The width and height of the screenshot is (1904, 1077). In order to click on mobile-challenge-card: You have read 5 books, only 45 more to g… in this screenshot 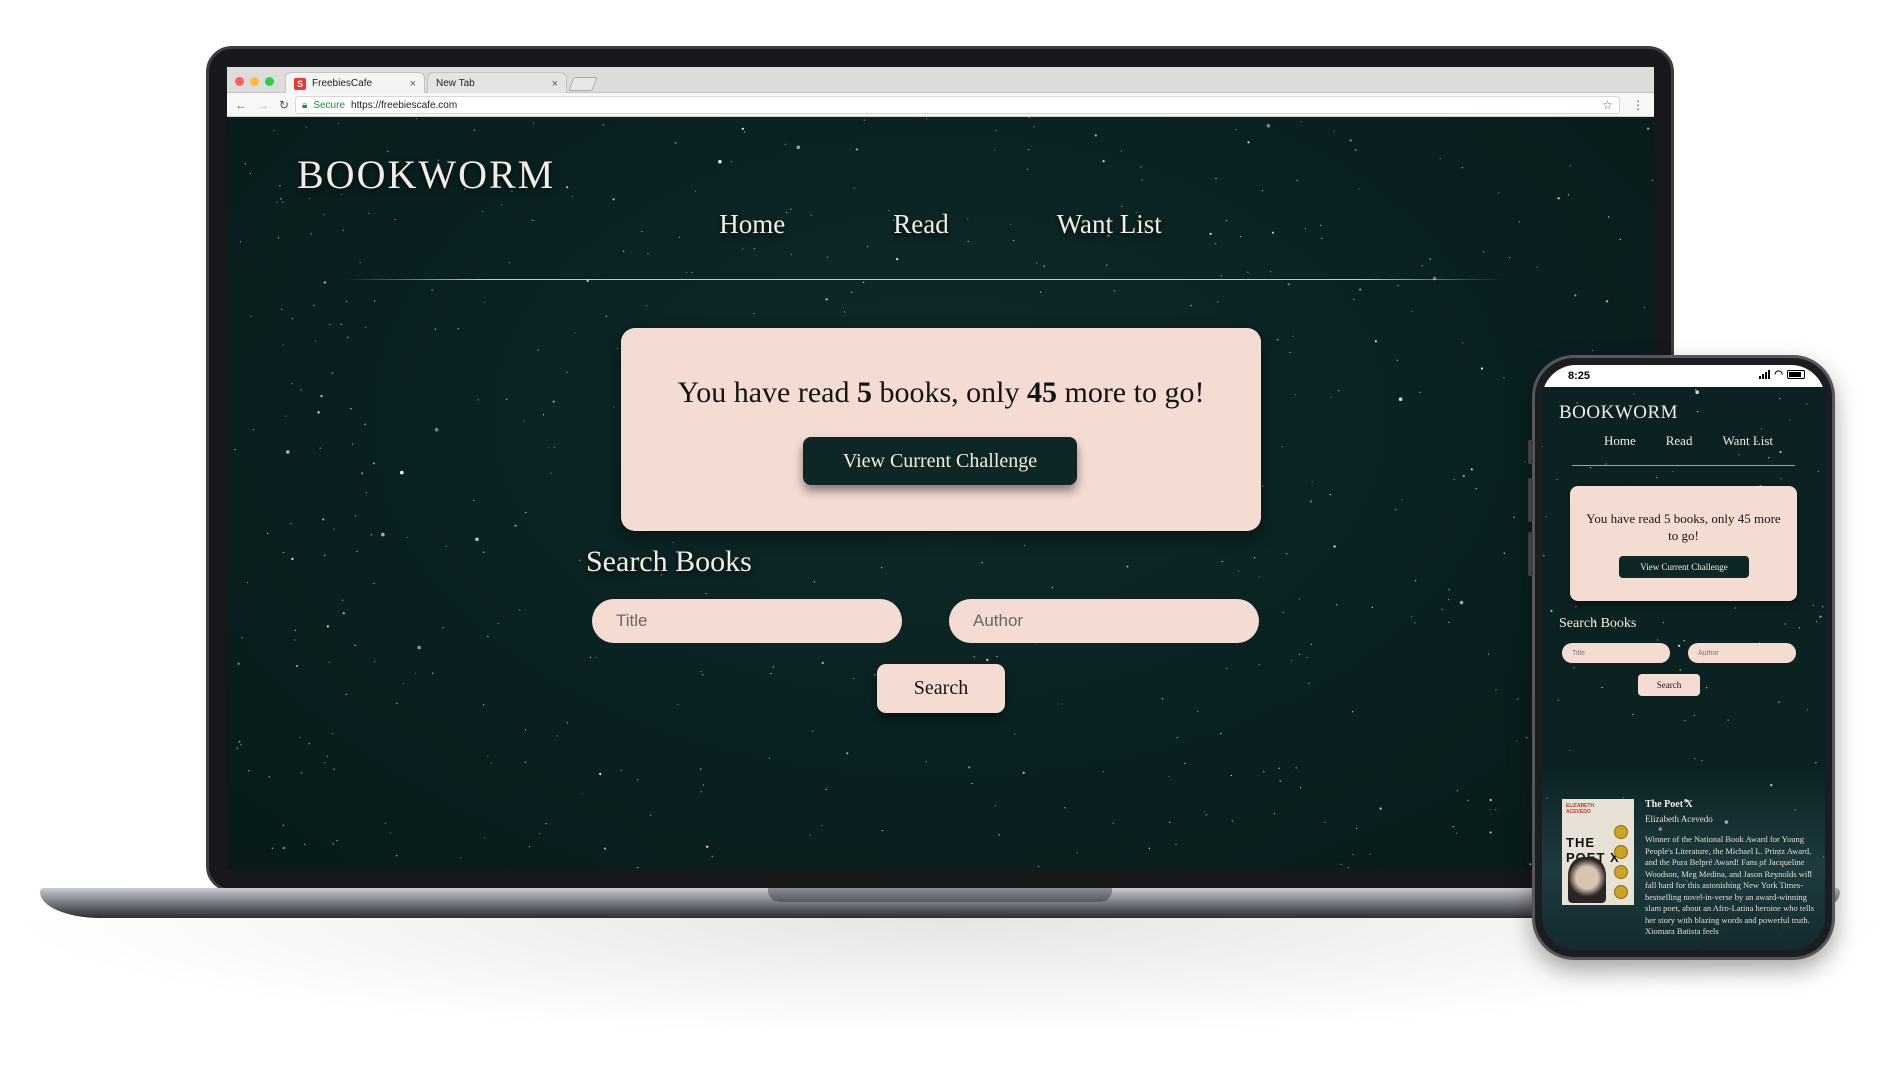, I will do `click(1683, 543)`.